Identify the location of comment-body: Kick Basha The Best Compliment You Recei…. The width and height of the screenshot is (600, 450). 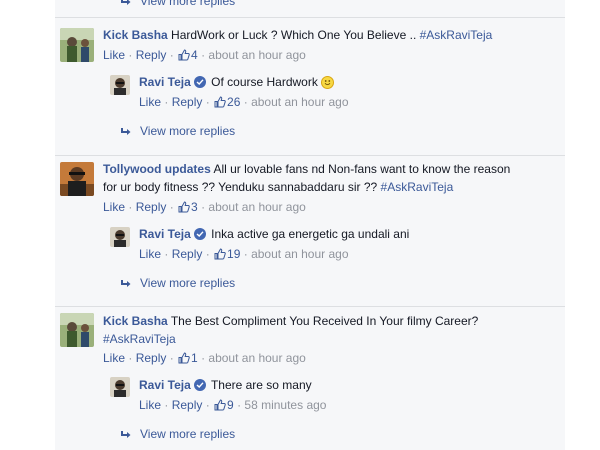
(290, 321).